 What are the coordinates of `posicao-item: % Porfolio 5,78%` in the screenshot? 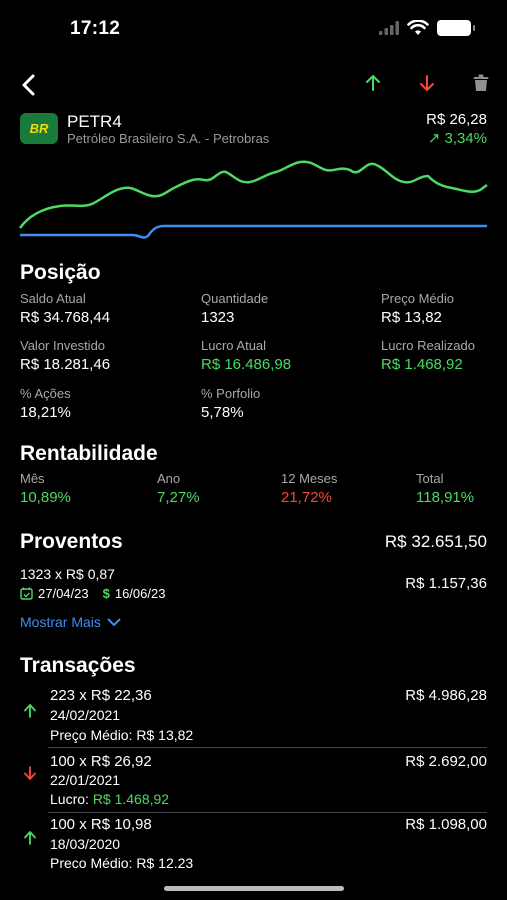 It's located at (230, 403).